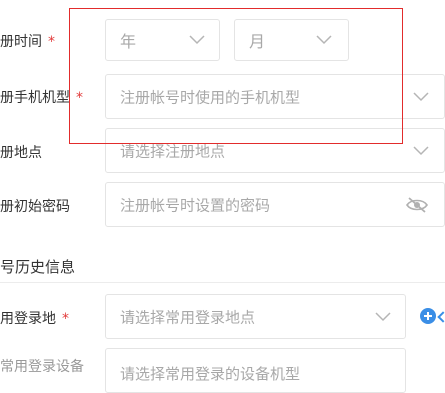  I want to click on next-row-label: 常用登录设备, so click(42, 366).